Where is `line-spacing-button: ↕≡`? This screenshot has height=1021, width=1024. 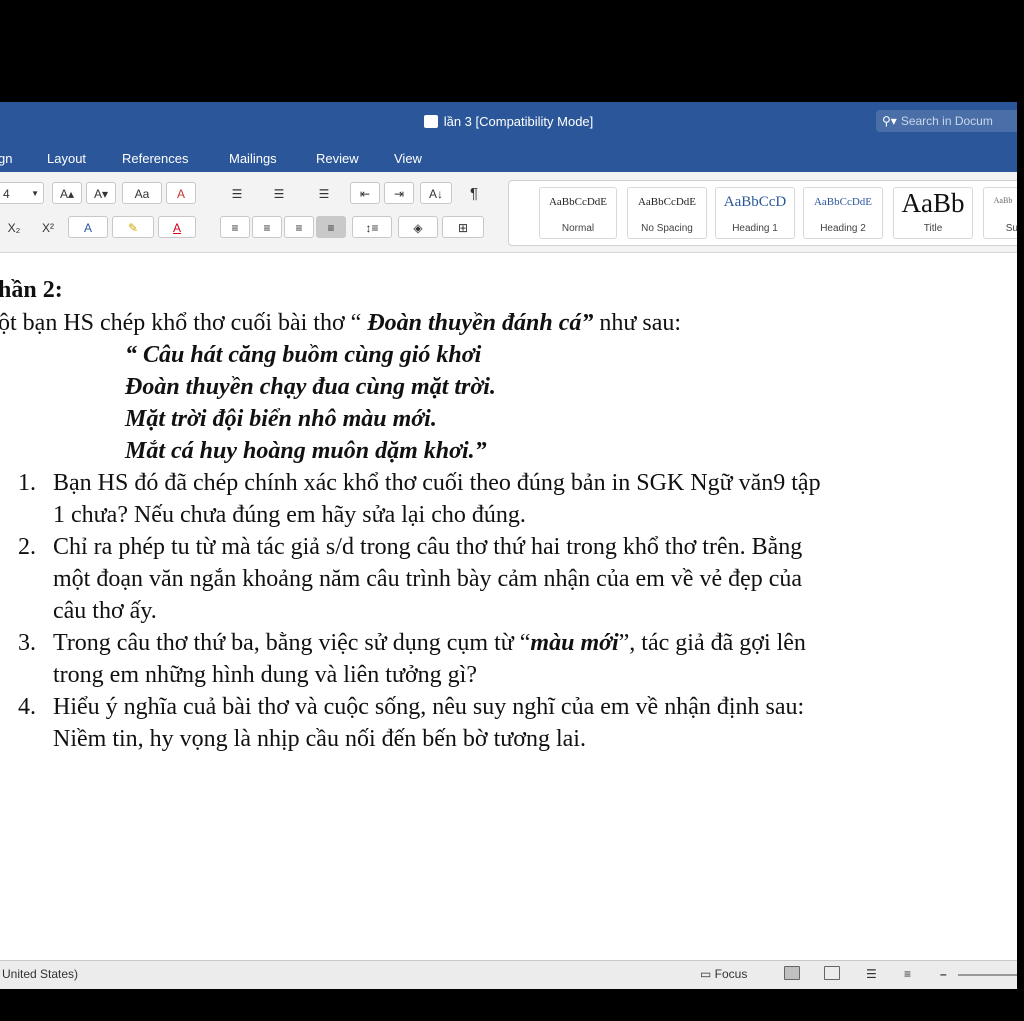
line-spacing-button: ↕≡ is located at coordinates (372, 227).